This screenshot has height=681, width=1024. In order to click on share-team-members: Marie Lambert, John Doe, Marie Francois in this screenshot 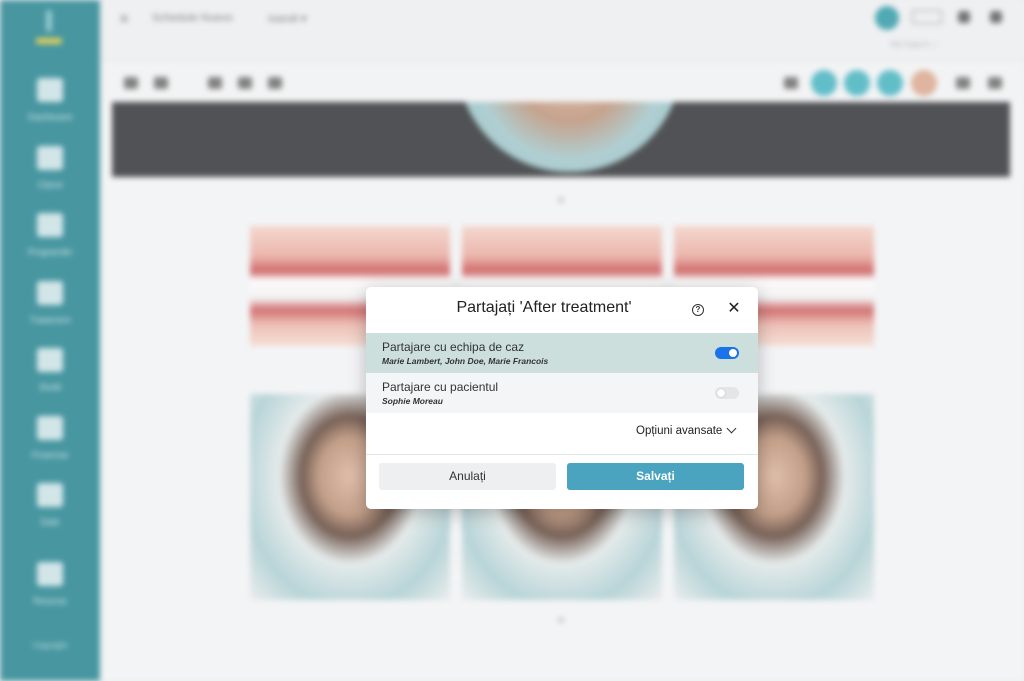, I will do `click(465, 361)`.